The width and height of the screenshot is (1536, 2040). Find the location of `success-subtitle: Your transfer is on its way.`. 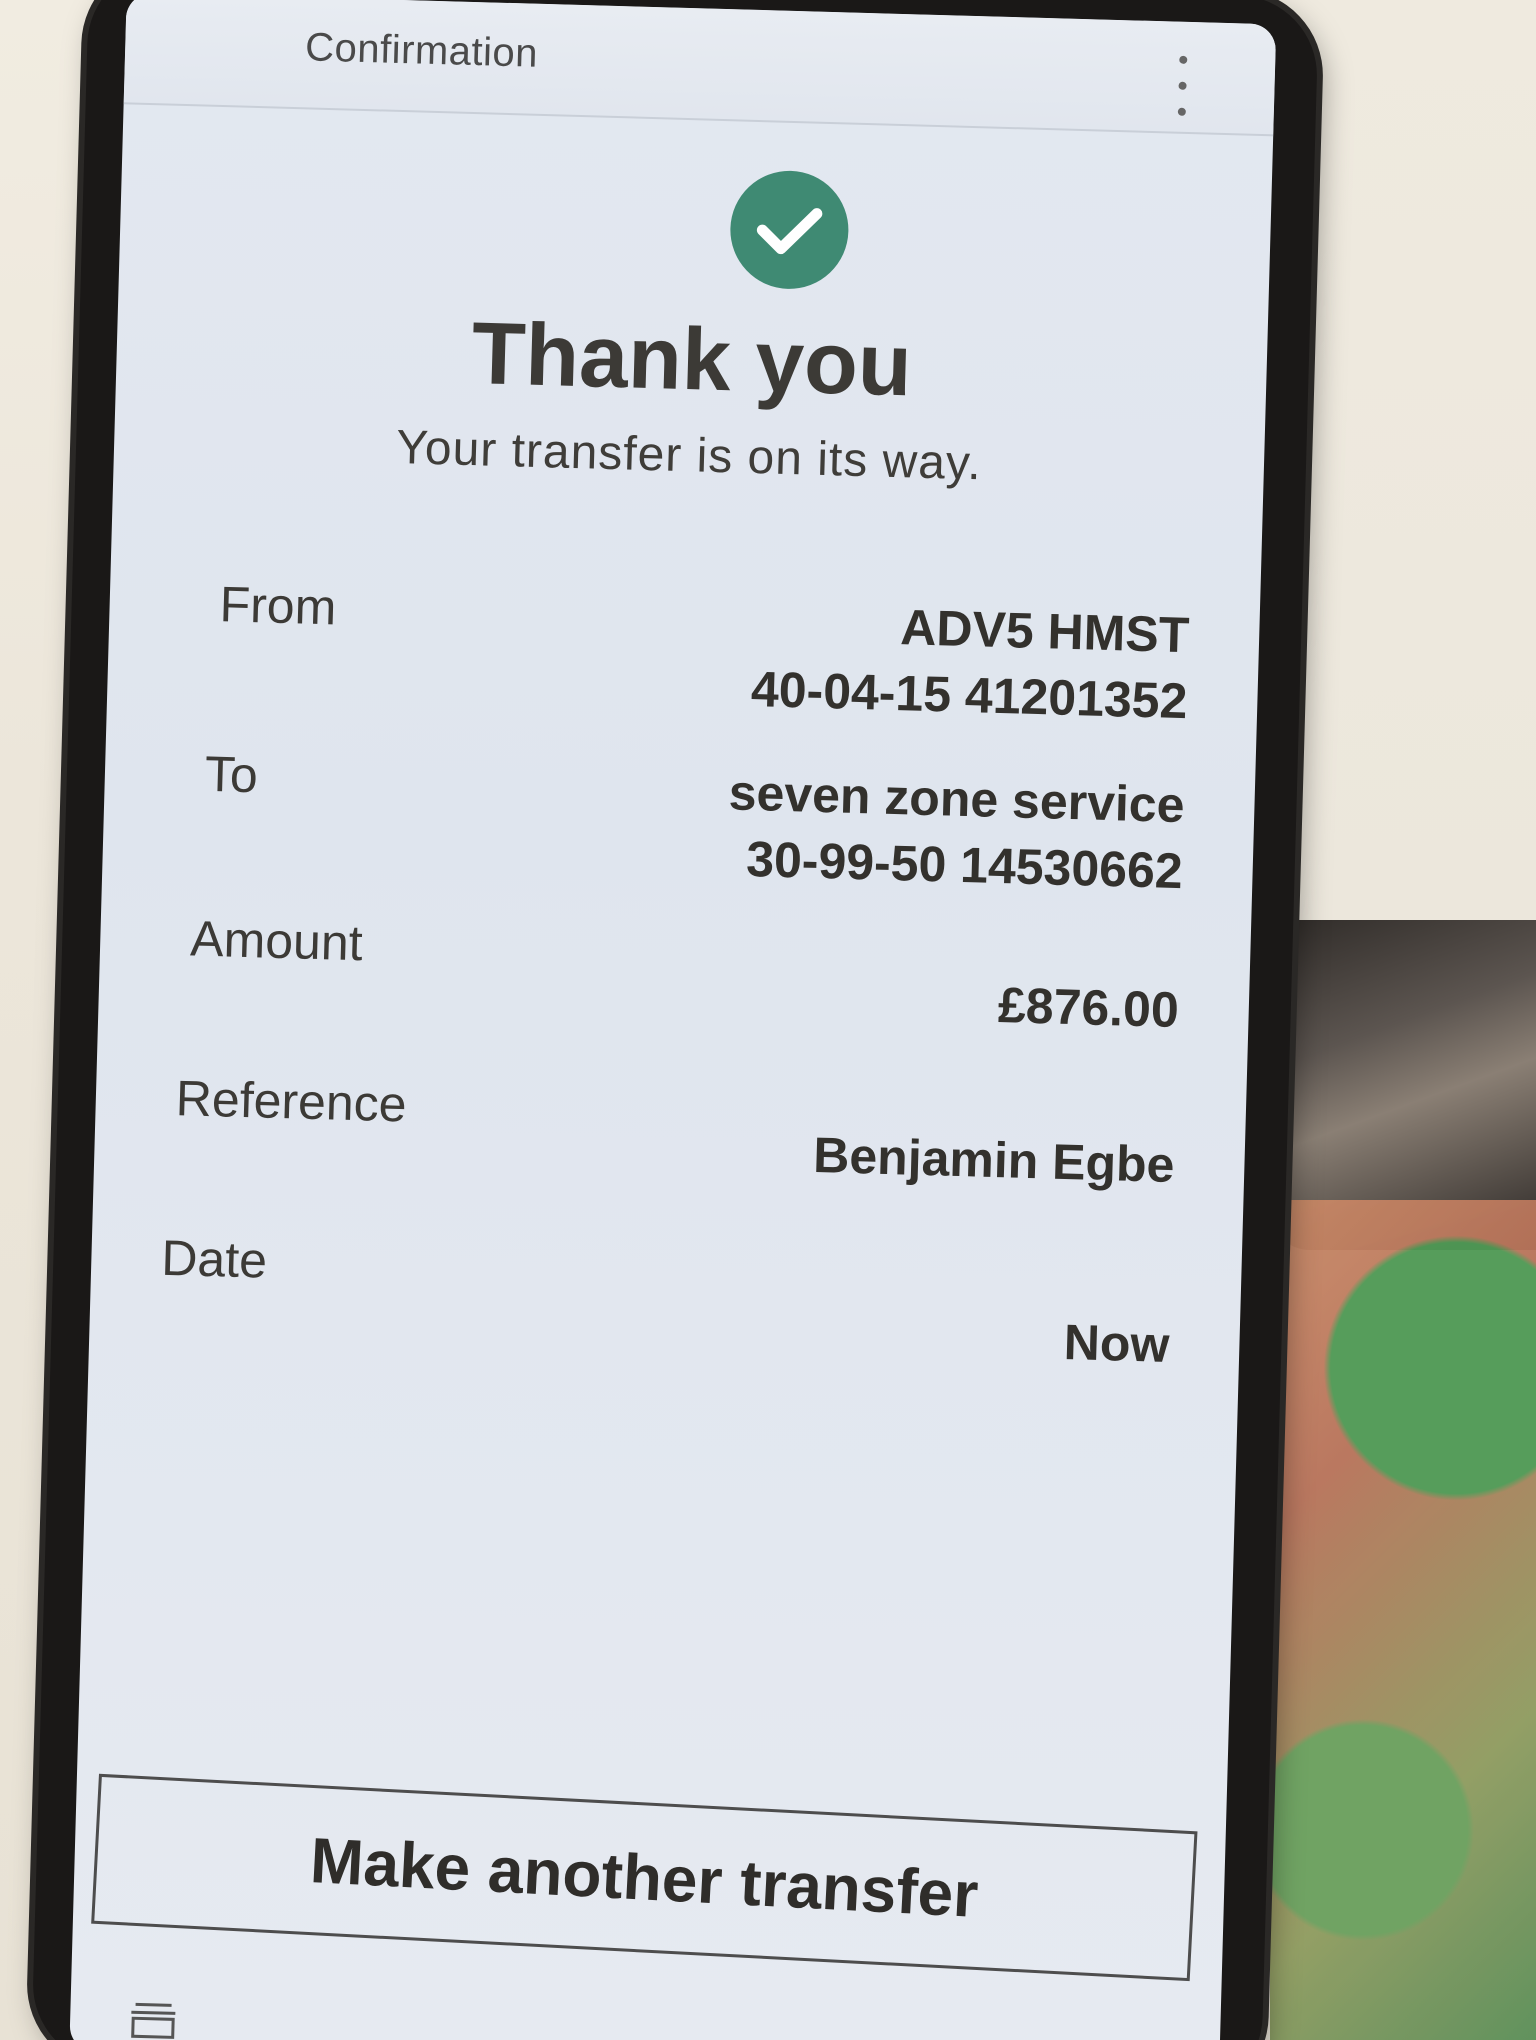

success-subtitle: Your transfer is on its way. is located at coordinates (689, 456).